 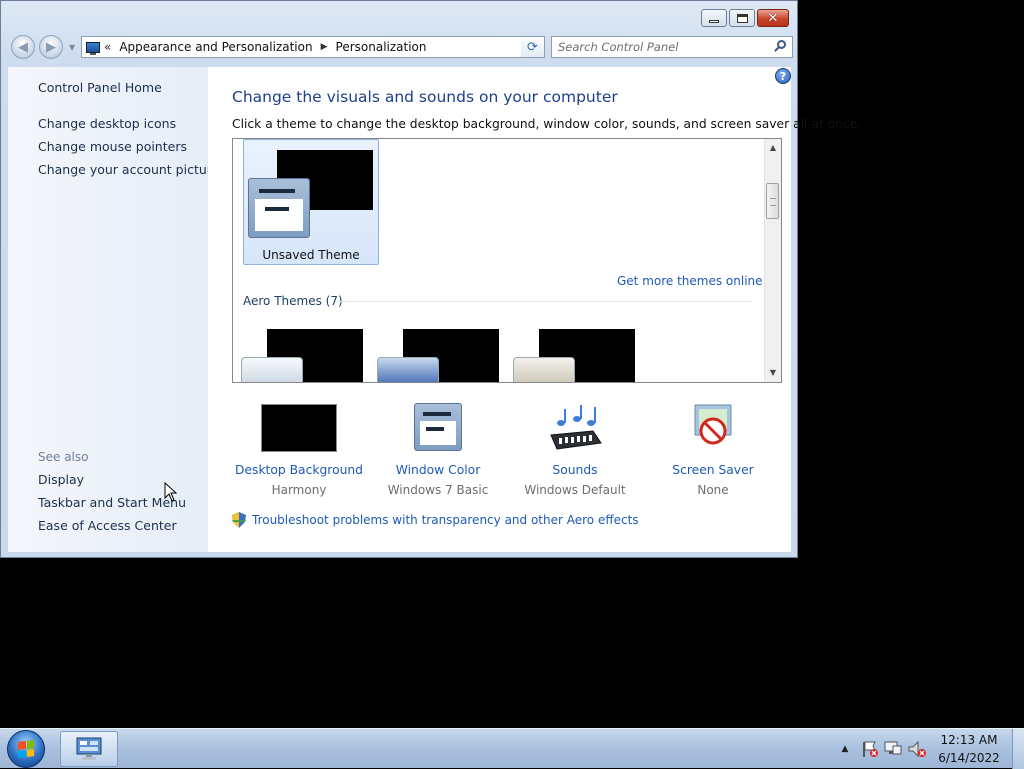 I want to click on show-hidden-icons-arrow-icon: ▲, so click(x=845, y=749).